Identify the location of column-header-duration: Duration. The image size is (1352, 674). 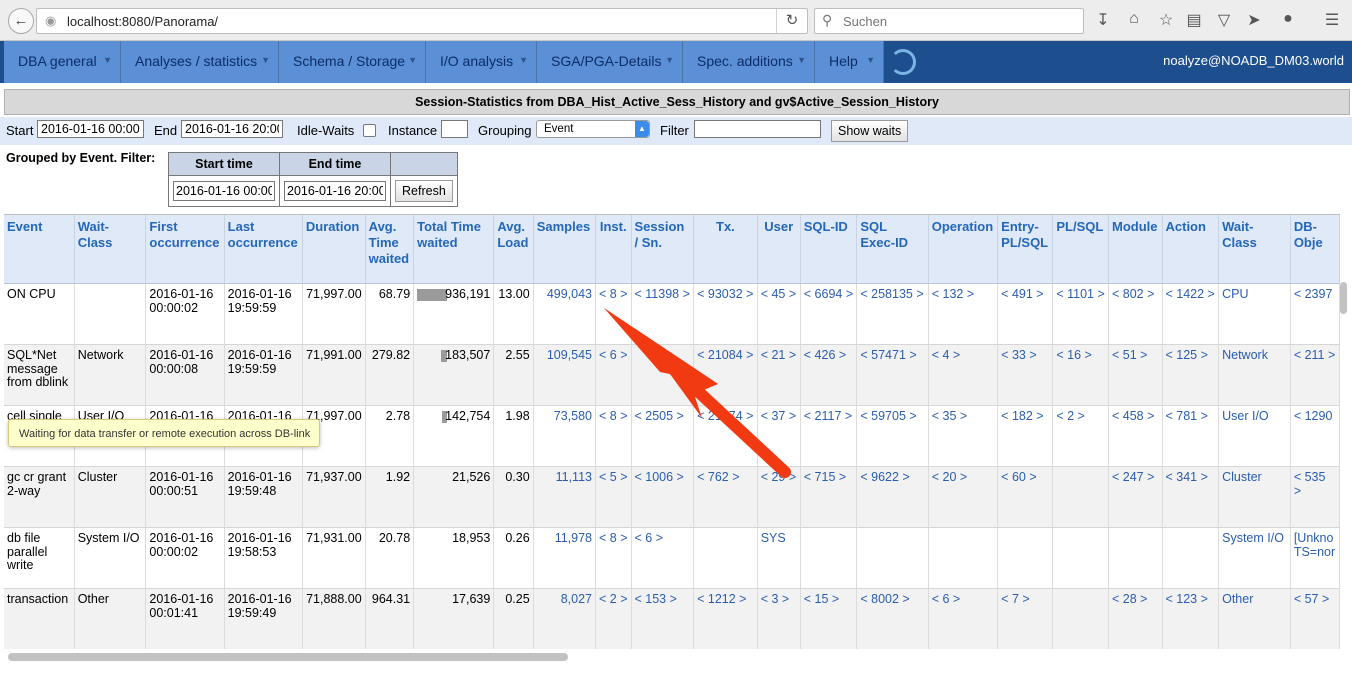
(334, 249).